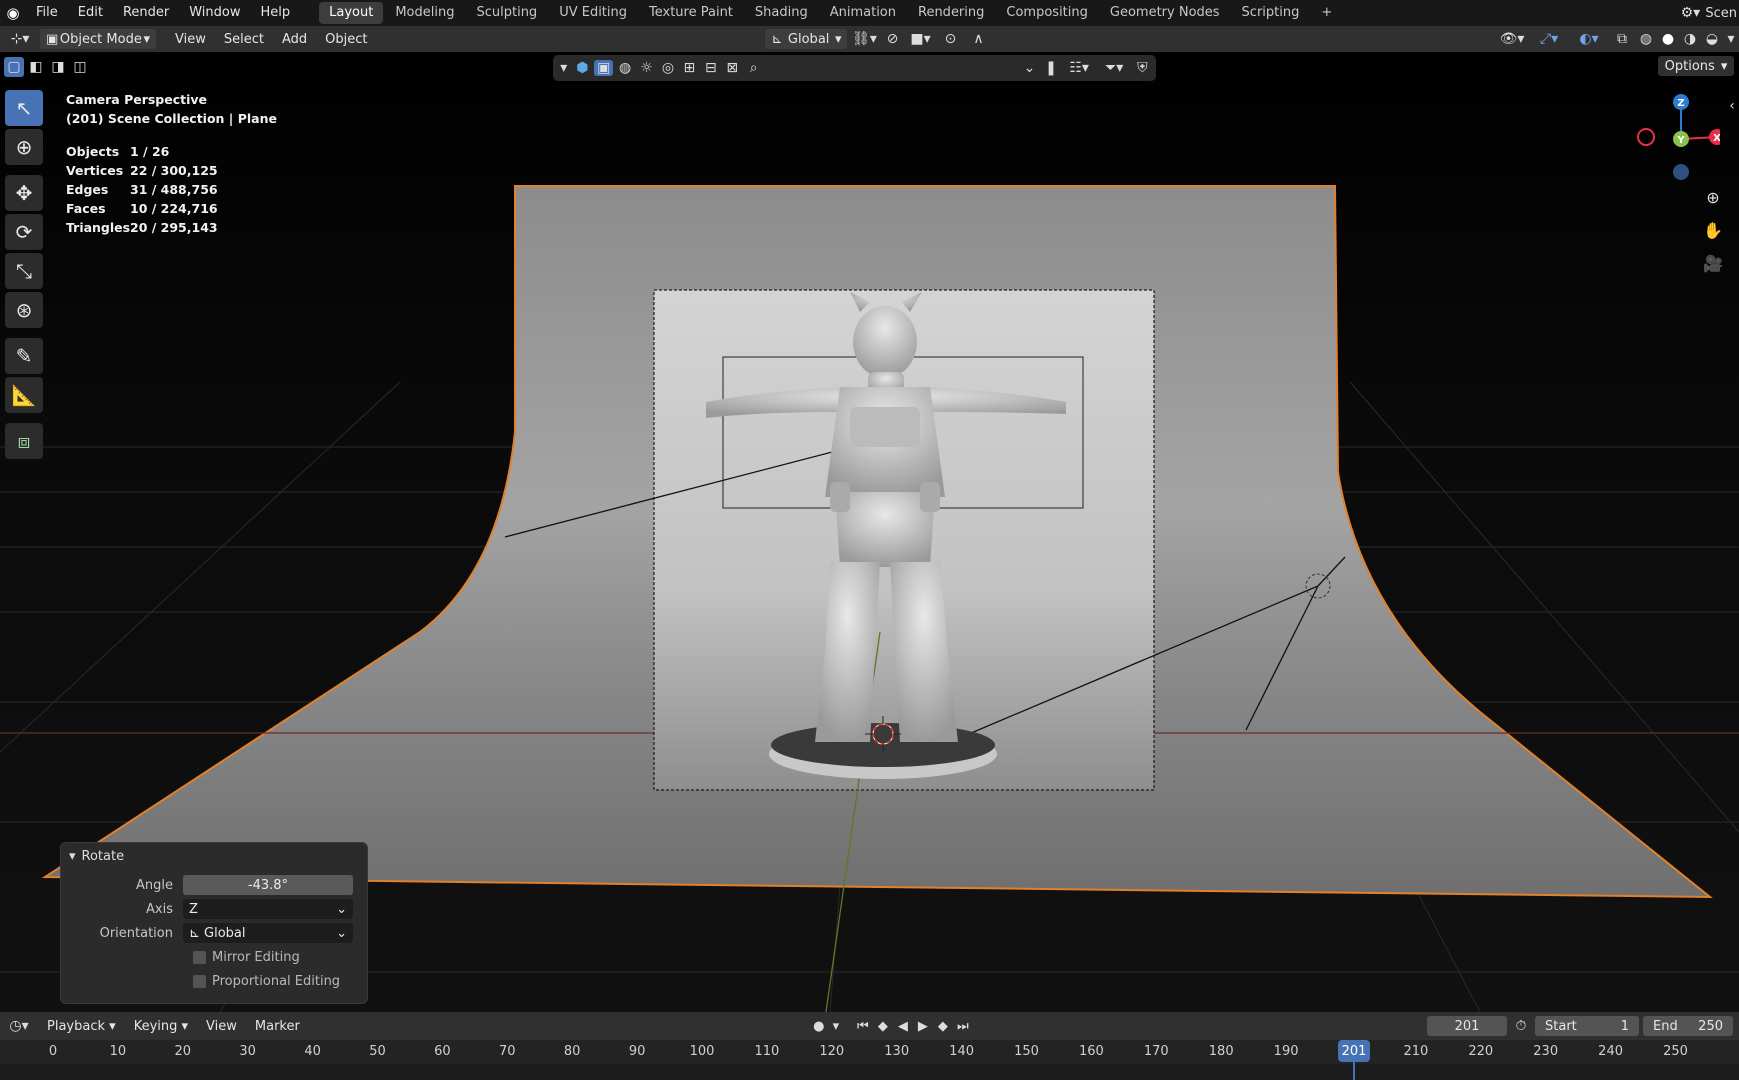  I want to click on start-frame-field: Start 1, so click(1587, 1026).